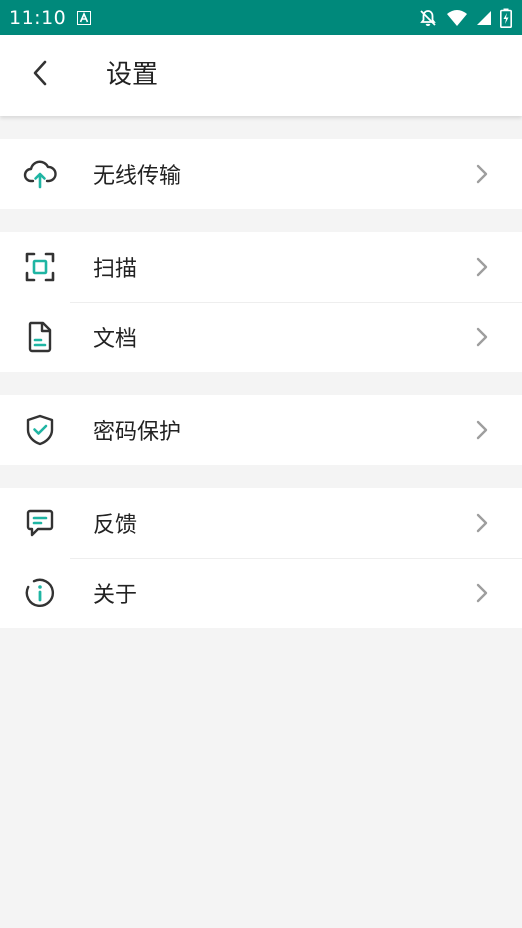  Describe the element at coordinates (40, 174) in the screenshot. I see `cloud-upload-icon` at that location.